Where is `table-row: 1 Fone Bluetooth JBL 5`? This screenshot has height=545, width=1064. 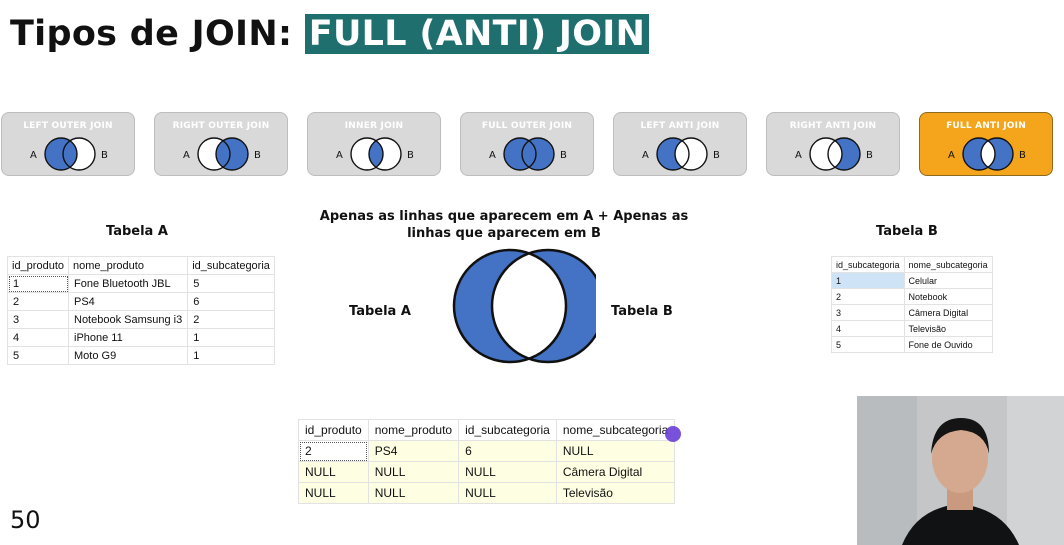 table-row: 1 Fone Bluetooth JBL 5 is located at coordinates (141, 283).